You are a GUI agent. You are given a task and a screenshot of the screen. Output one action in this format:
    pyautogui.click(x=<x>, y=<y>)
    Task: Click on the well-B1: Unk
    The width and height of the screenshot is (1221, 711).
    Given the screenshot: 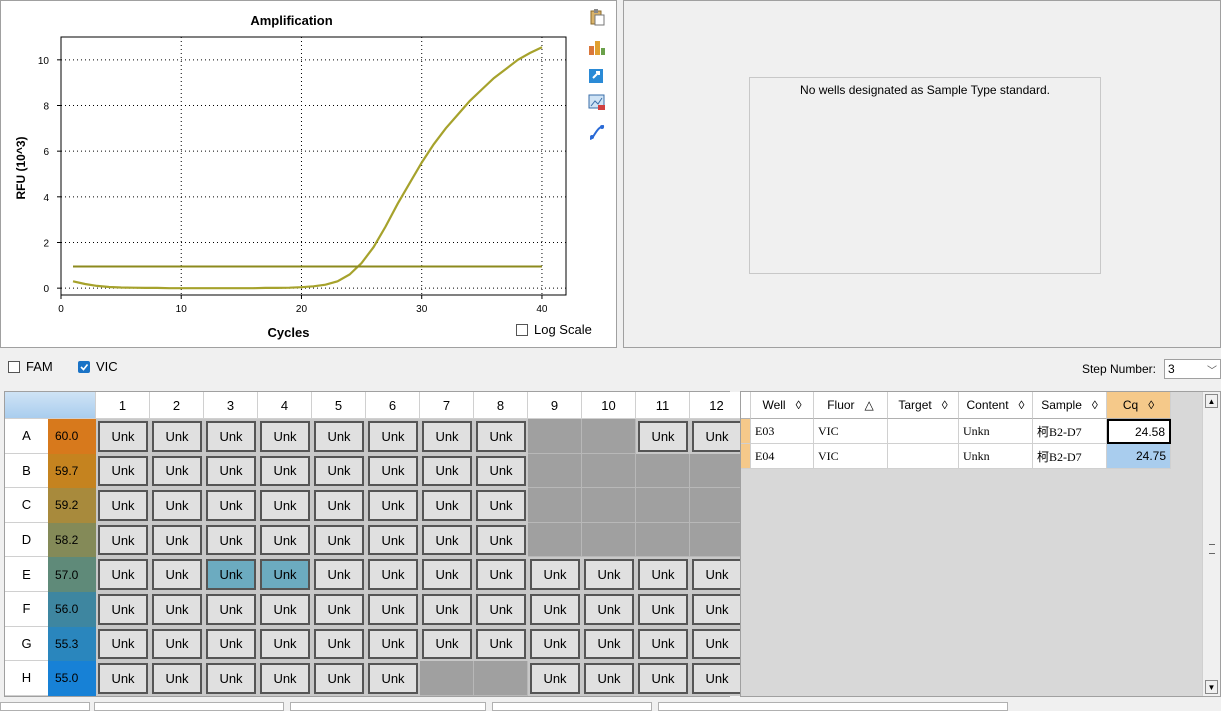 What is the action you would take?
    pyautogui.click(x=123, y=471)
    